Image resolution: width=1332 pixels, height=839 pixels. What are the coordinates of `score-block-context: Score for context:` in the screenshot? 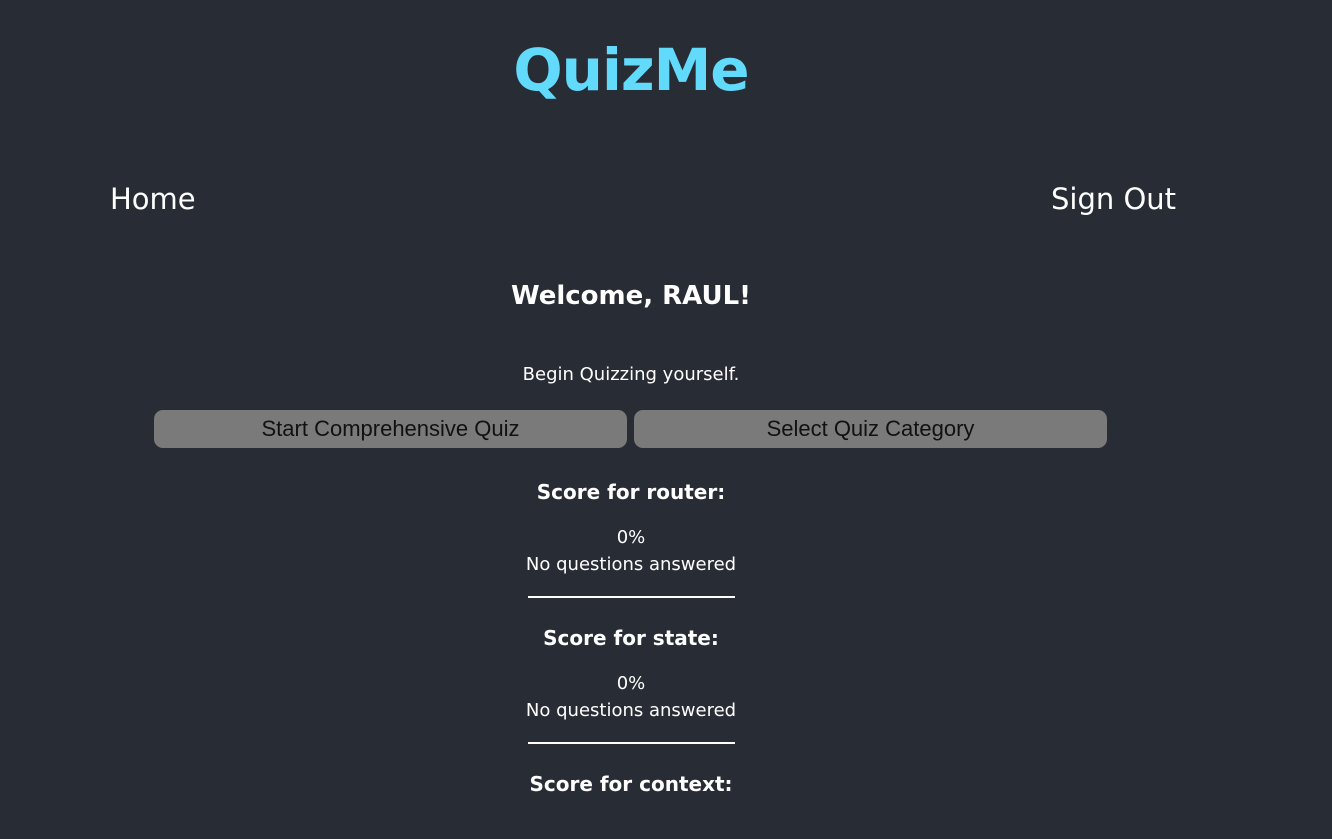 It's located at (631, 784).